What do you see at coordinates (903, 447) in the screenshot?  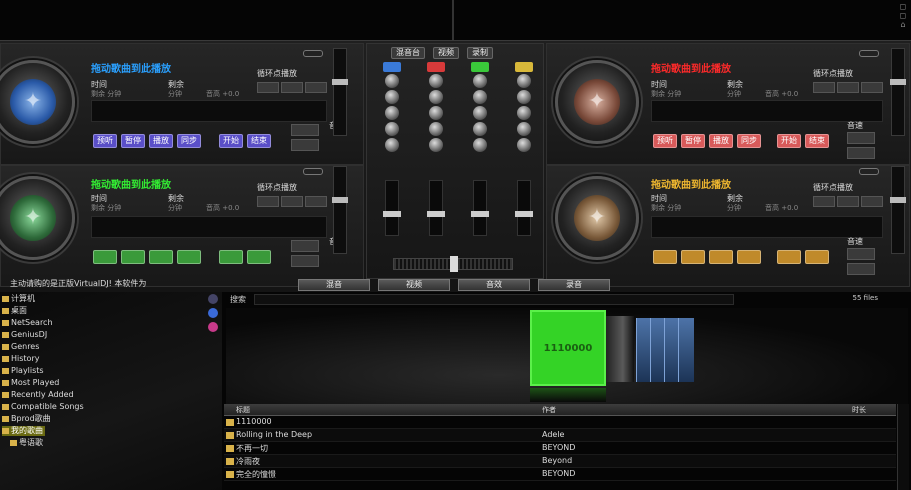 I see `song-list-scrollbar` at bounding box center [903, 447].